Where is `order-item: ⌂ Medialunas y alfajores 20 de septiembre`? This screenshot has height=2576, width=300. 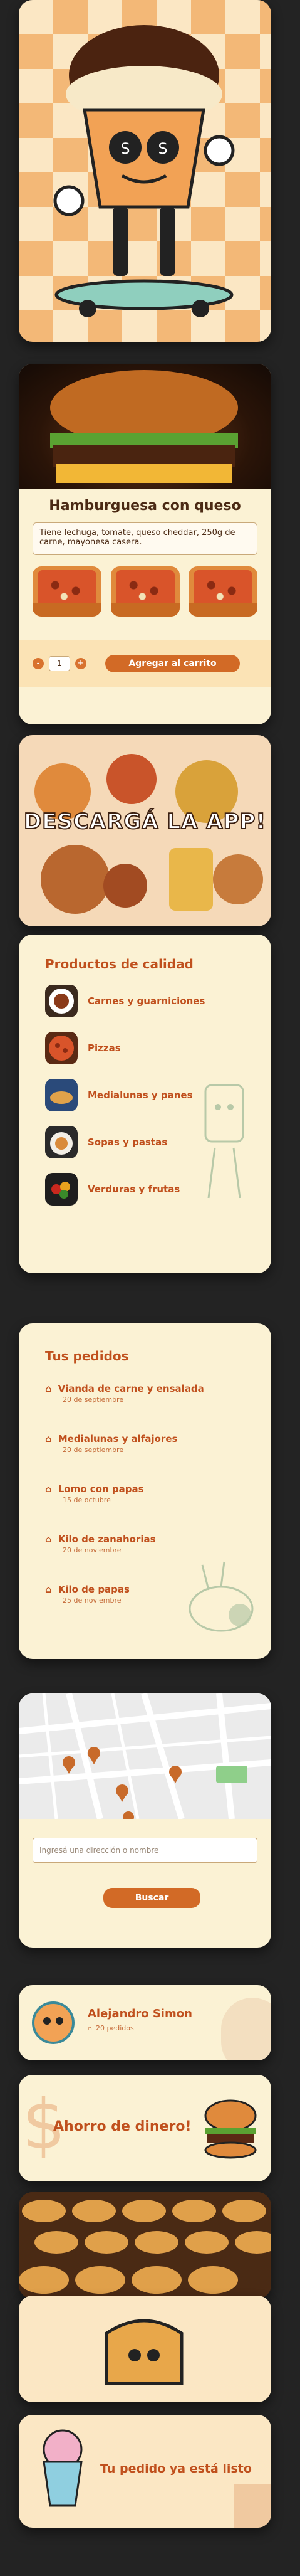 order-item: ⌂ Medialunas y alfajores 20 de septiembre is located at coordinates (111, 1443).